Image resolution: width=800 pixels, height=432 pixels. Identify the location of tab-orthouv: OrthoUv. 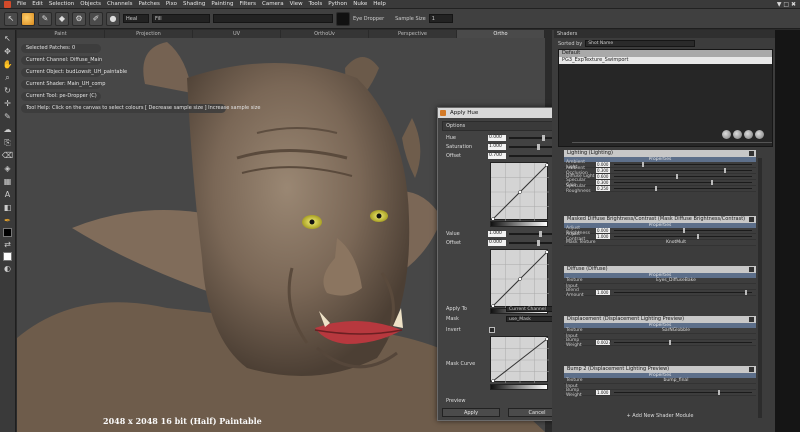
(325, 34).